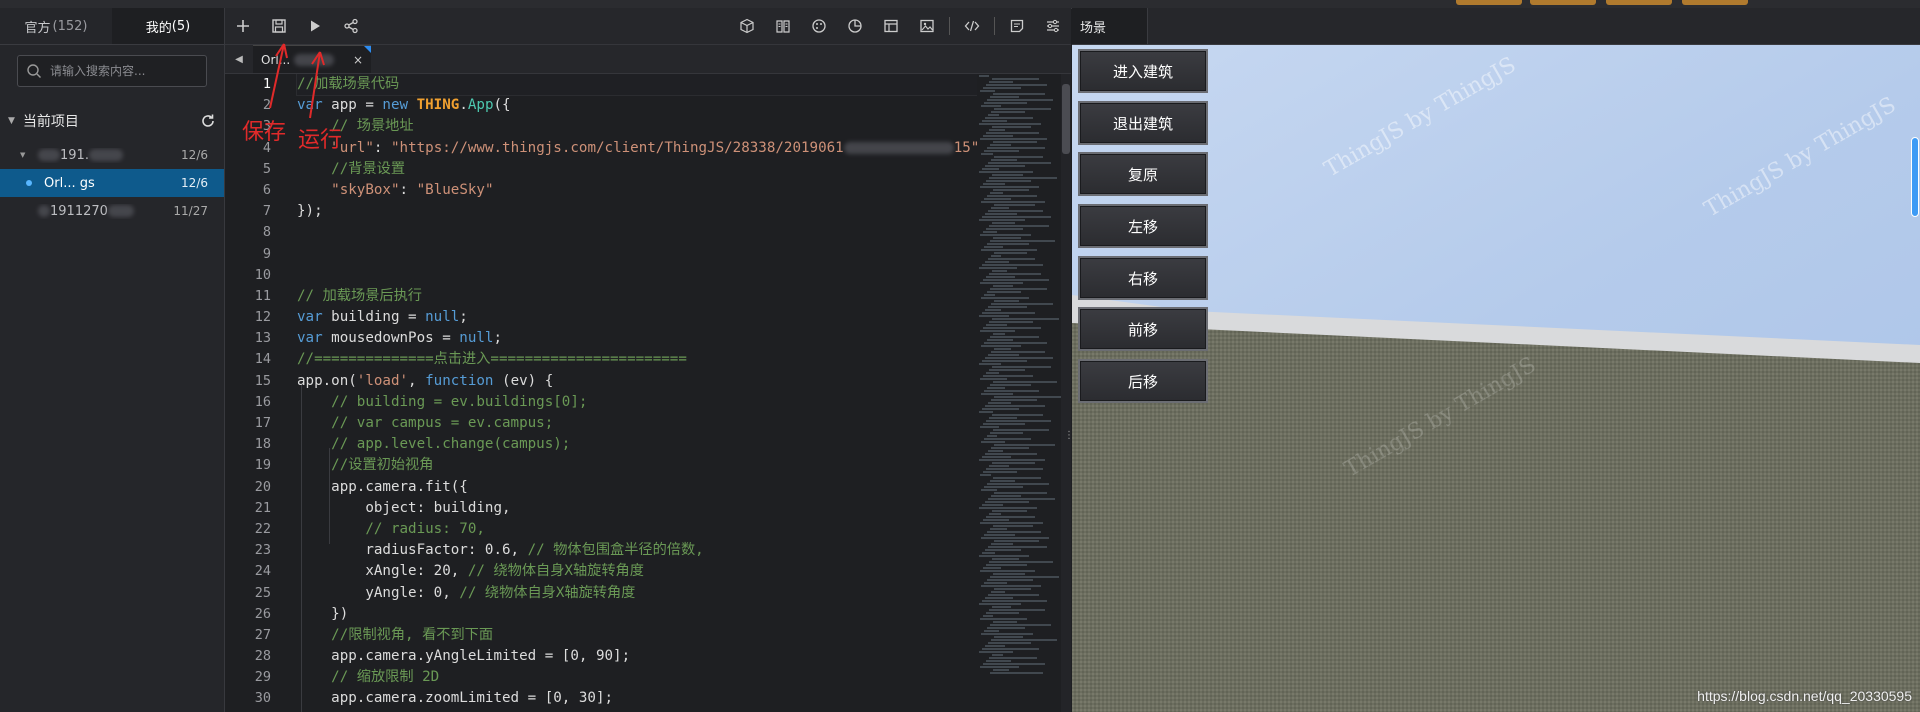 The height and width of the screenshot is (712, 1920). Describe the element at coordinates (125, 71) in the screenshot. I see `search-input` at that location.